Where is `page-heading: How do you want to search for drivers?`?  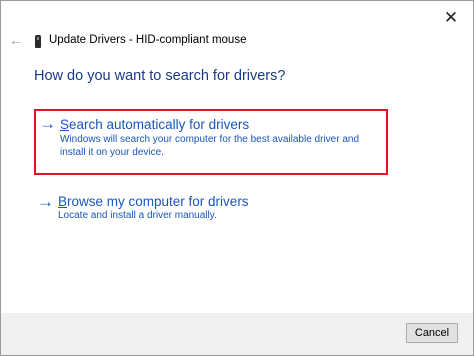 page-heading: How do you want to search for drivers? is located at coordinates (160, 76).